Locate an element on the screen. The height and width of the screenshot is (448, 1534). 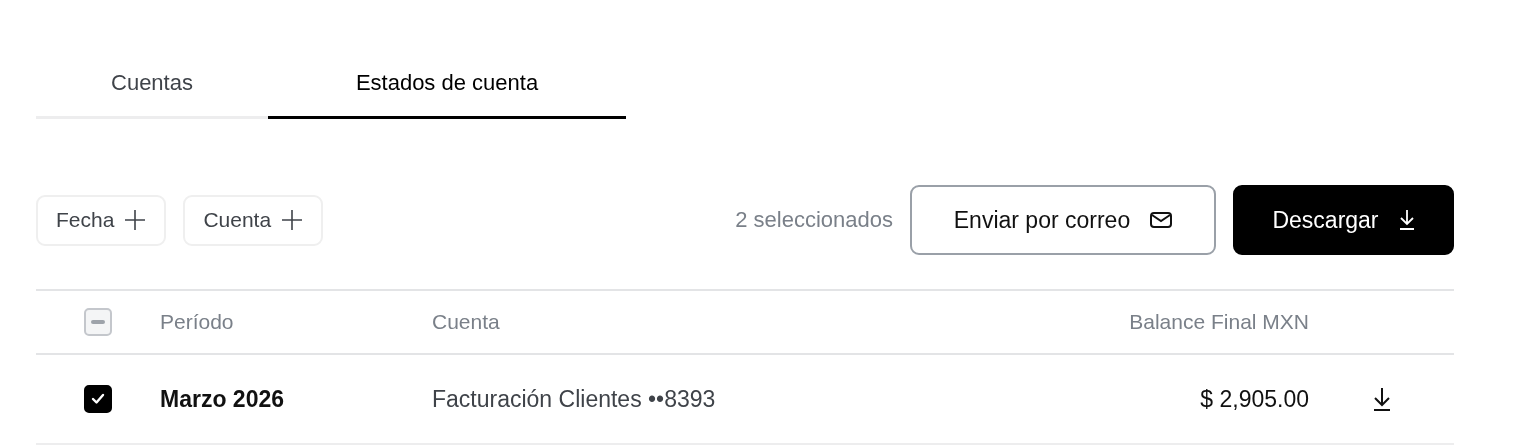
select-all-checkbox is located at coordinates (98, 322).